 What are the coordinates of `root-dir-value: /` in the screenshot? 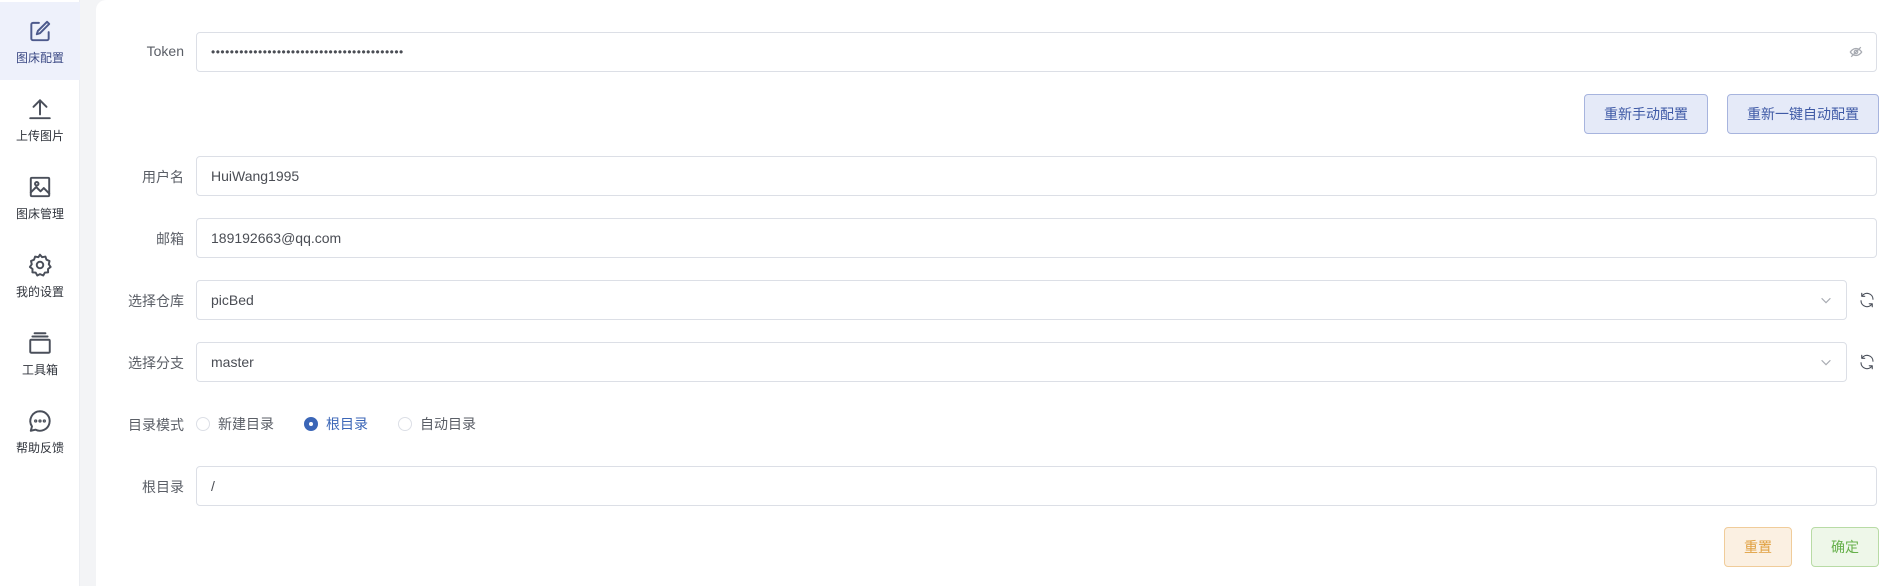 It's located at (213, 486).